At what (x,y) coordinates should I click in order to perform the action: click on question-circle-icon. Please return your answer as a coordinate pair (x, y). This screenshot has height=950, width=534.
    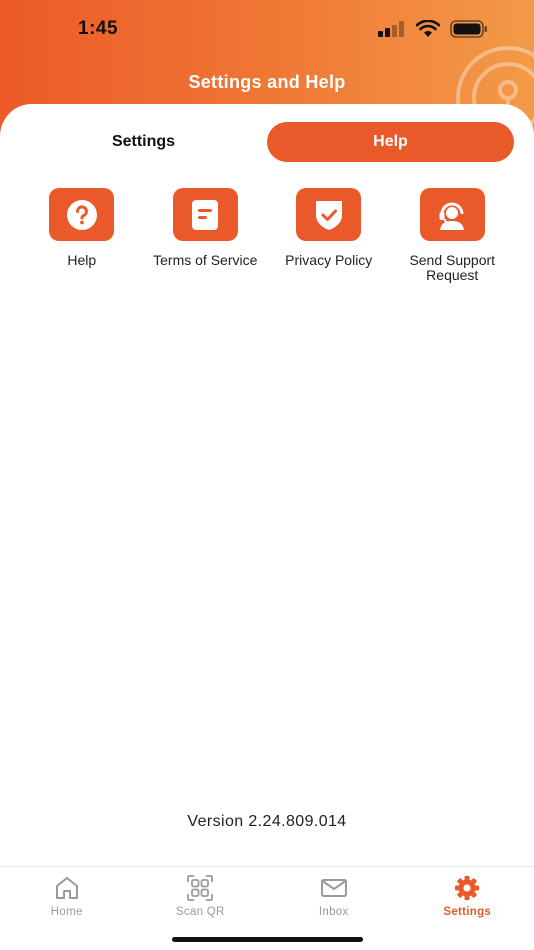
    Looking at the image, I should click on (81, 214).